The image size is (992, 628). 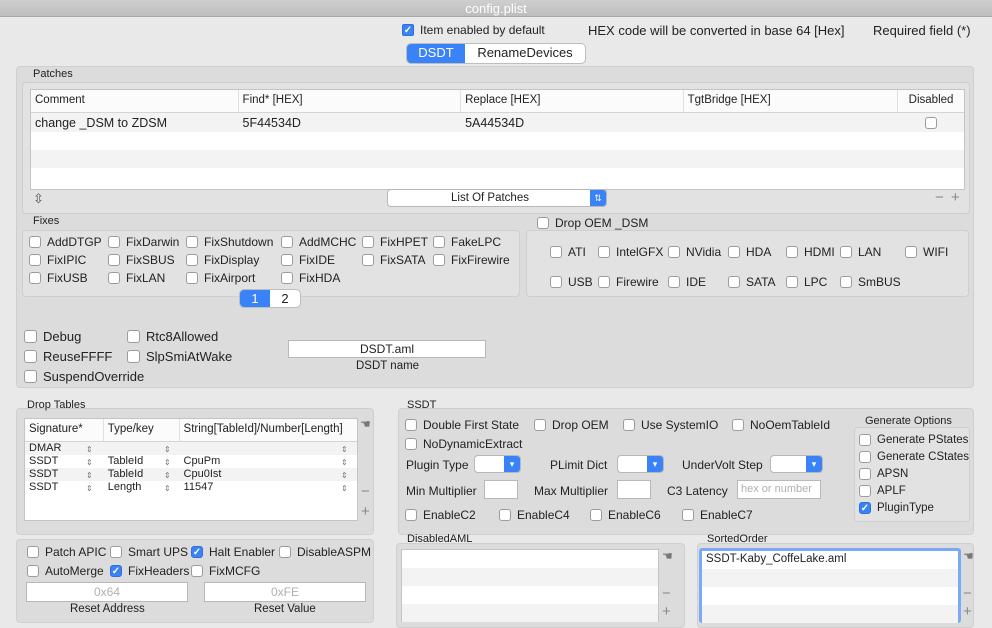 What do you see at coordinates (670, 425) in the screenshot?
I see `use-systemio-toggle: Use SystemIO` at bounding box center [670, 425].